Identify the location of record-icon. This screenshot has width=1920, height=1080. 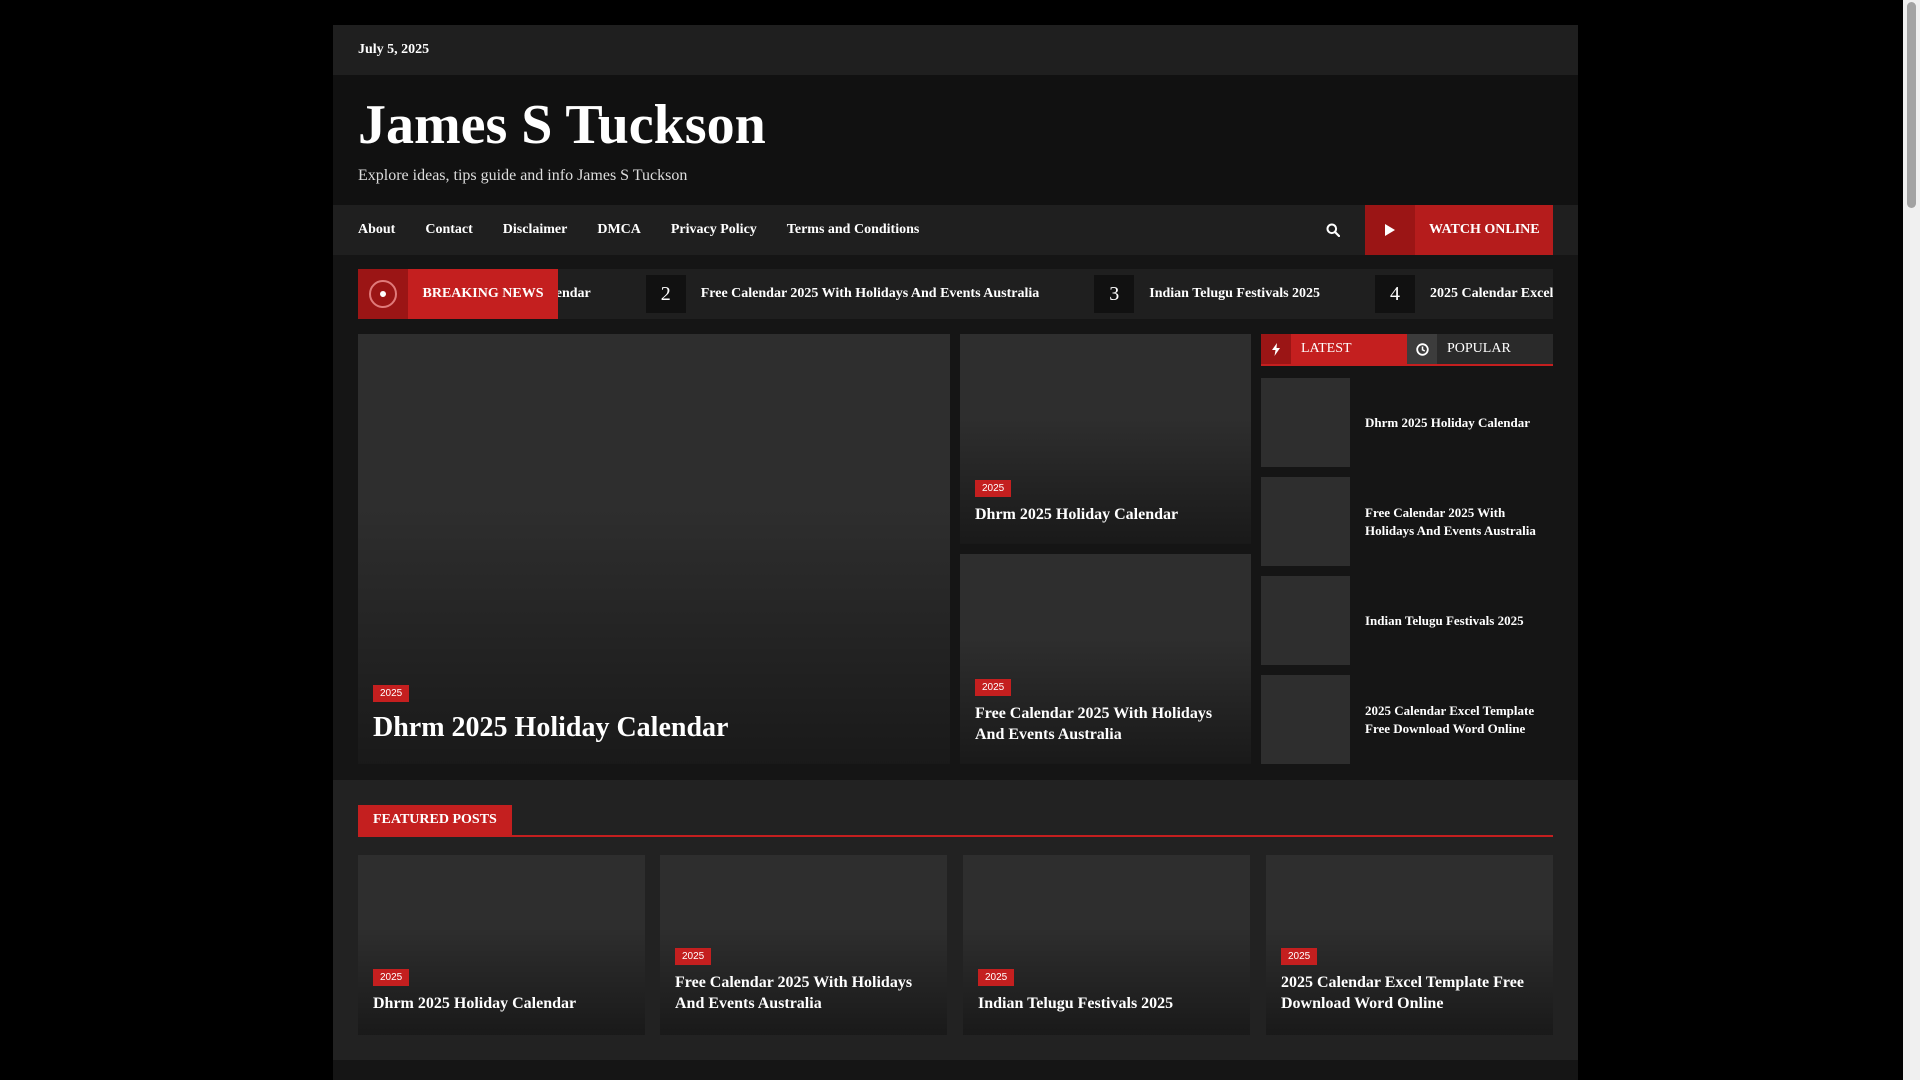
(383, 294).